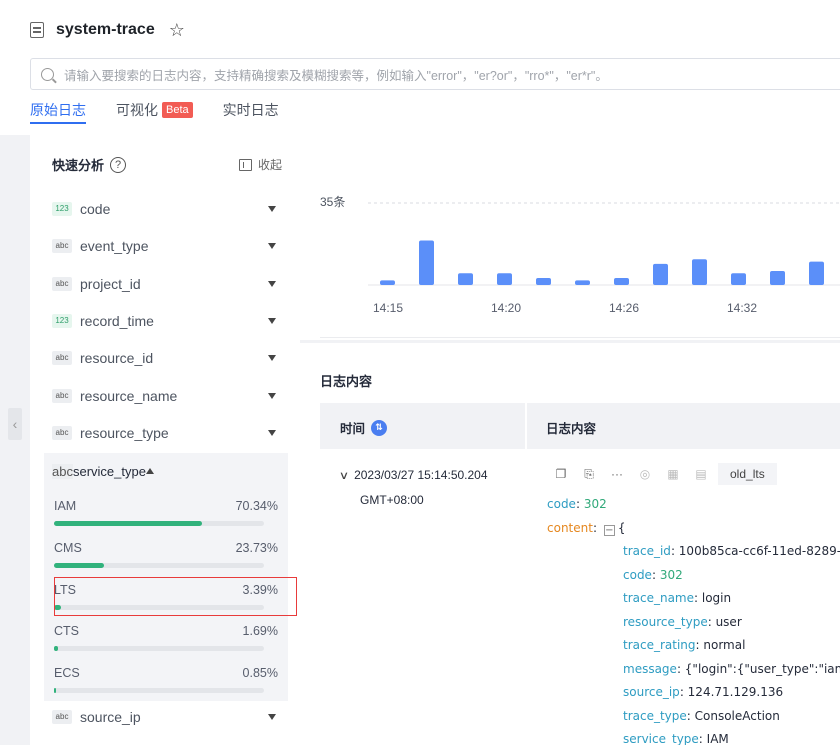 Image resolution: width=840 pixels, height=745 pixels. What do you see at coordinates (716, 598) in the screenshot?
I see `field-value: login` at bounding box center [716, 598].